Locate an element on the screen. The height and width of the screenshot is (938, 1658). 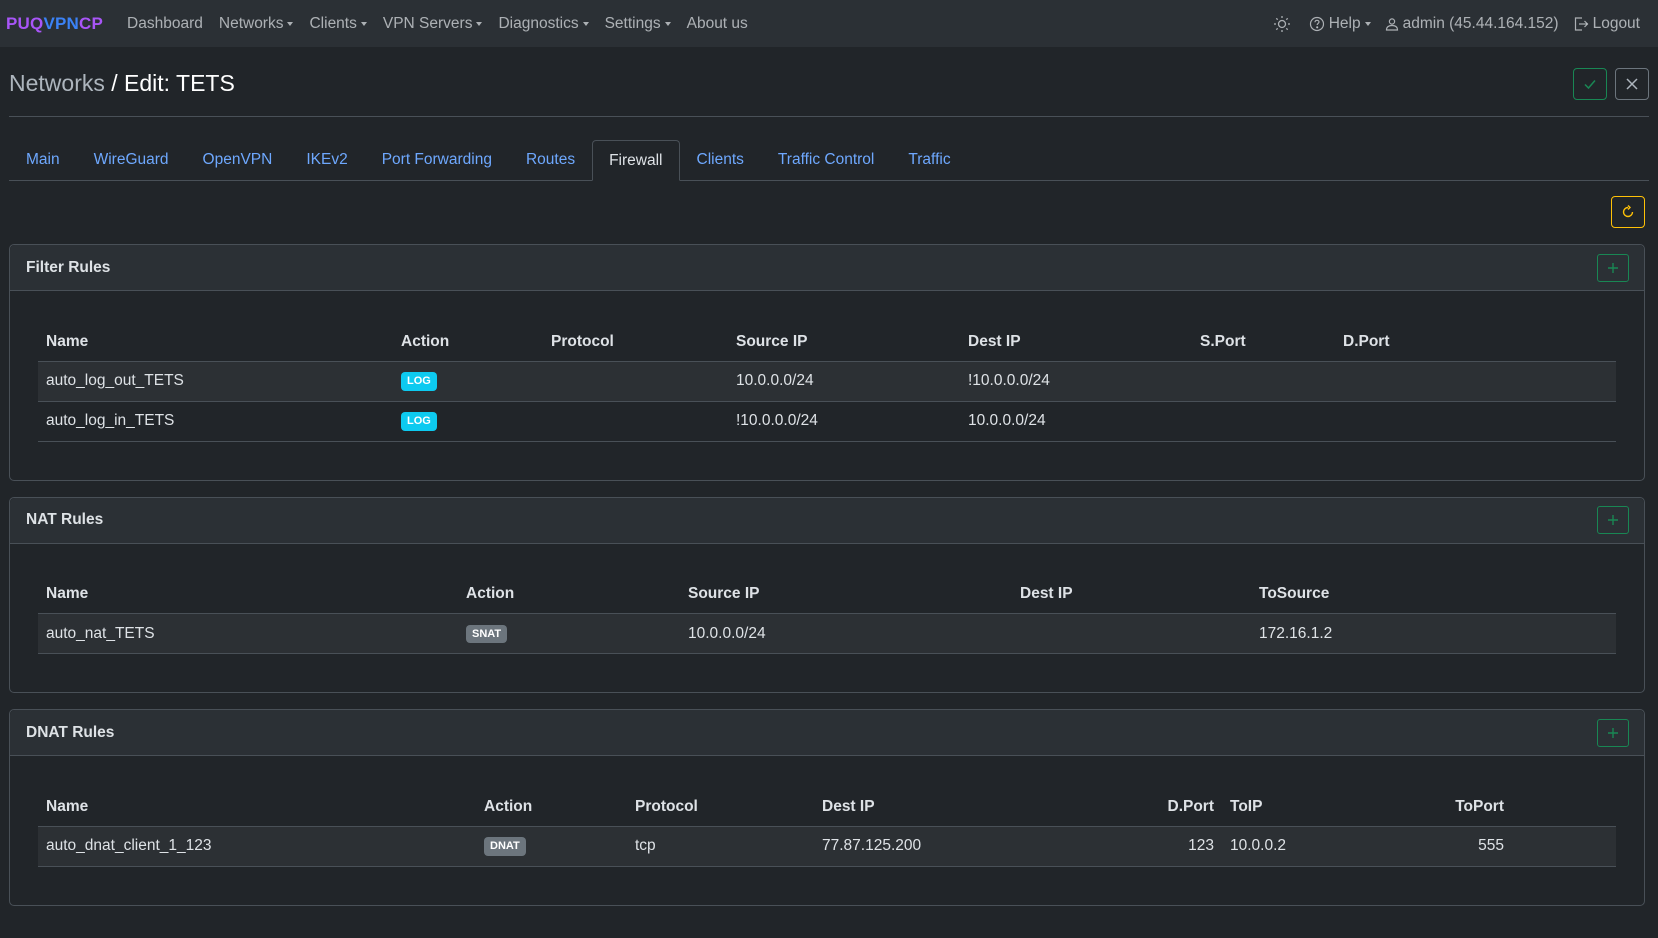
tab-openvpn: OpenVPN is located at coordinates (238, 160).